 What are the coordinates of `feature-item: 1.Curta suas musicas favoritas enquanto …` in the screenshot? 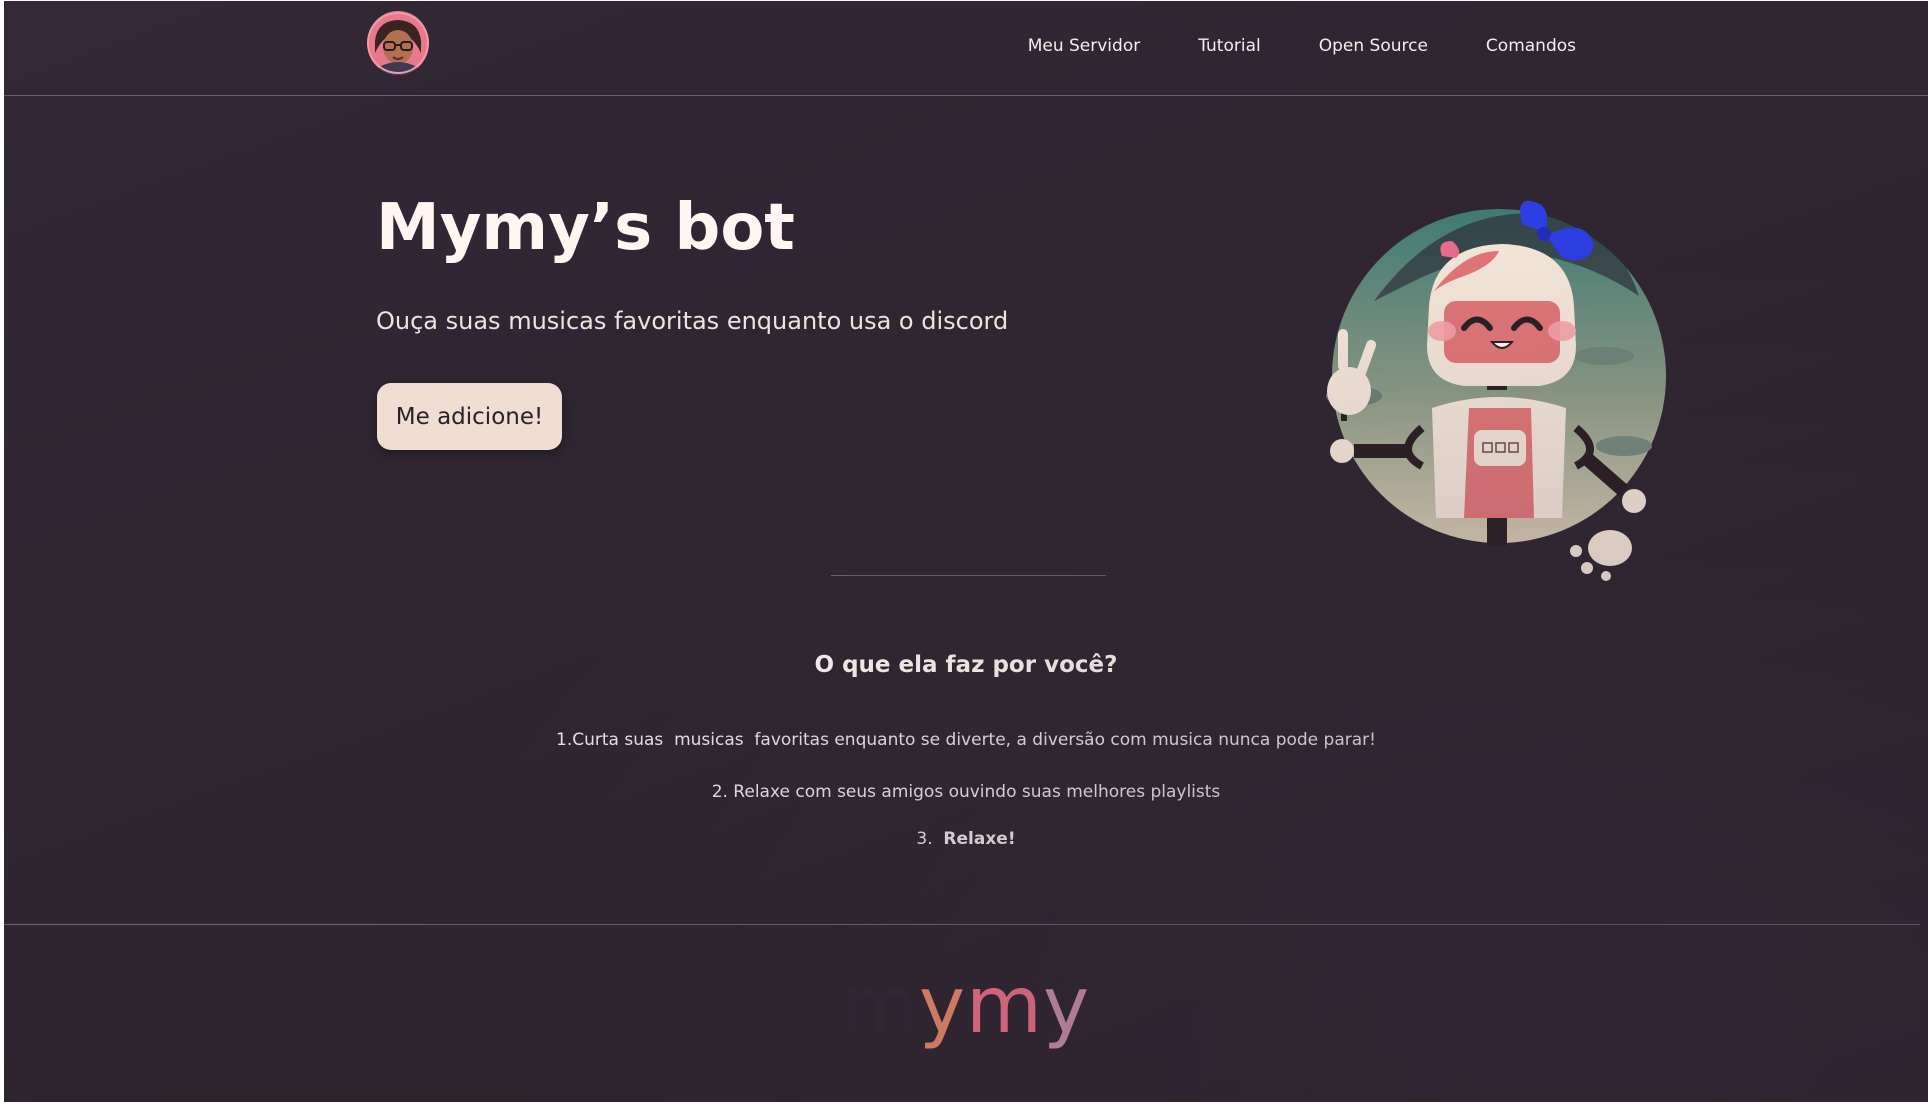 It's located at (966, 740).